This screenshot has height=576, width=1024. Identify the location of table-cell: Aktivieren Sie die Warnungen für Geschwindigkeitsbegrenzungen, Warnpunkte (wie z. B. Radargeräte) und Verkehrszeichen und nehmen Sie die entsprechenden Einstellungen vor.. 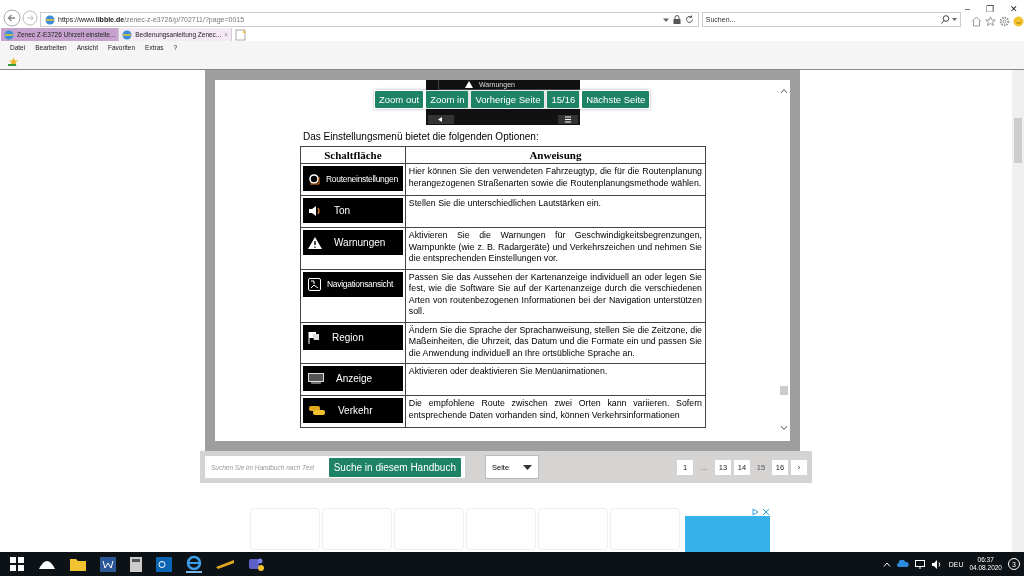
(555, 248).